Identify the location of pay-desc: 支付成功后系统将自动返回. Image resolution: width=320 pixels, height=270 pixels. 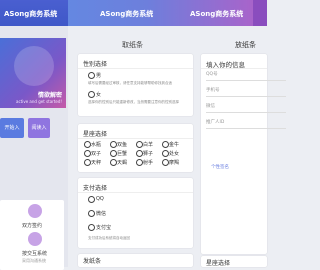
(109, 238).